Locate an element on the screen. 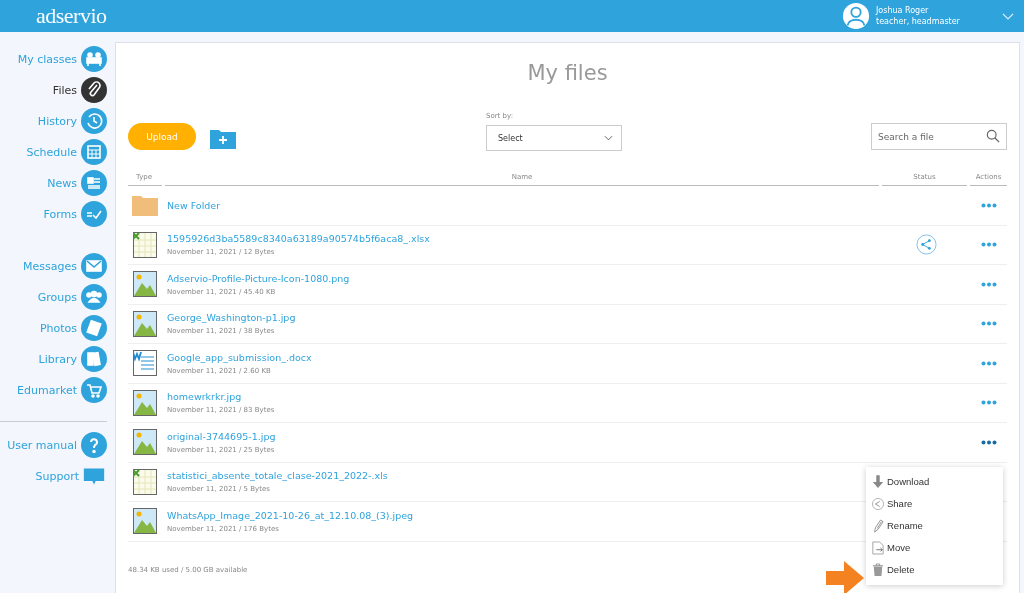 This screenshot has width=1024, height=593. envelope-icon is located at coordinates (94, 266).